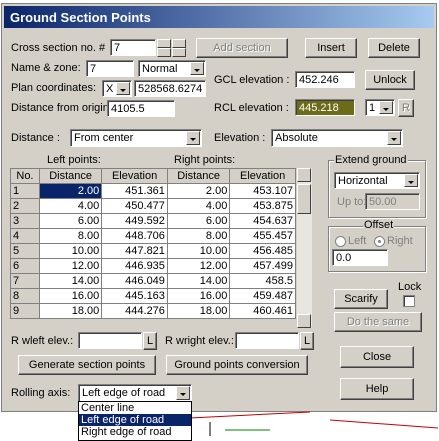 This screenshot has width=439, height=441. I want to click on do-same-button: Do the same, so click(378, 322).